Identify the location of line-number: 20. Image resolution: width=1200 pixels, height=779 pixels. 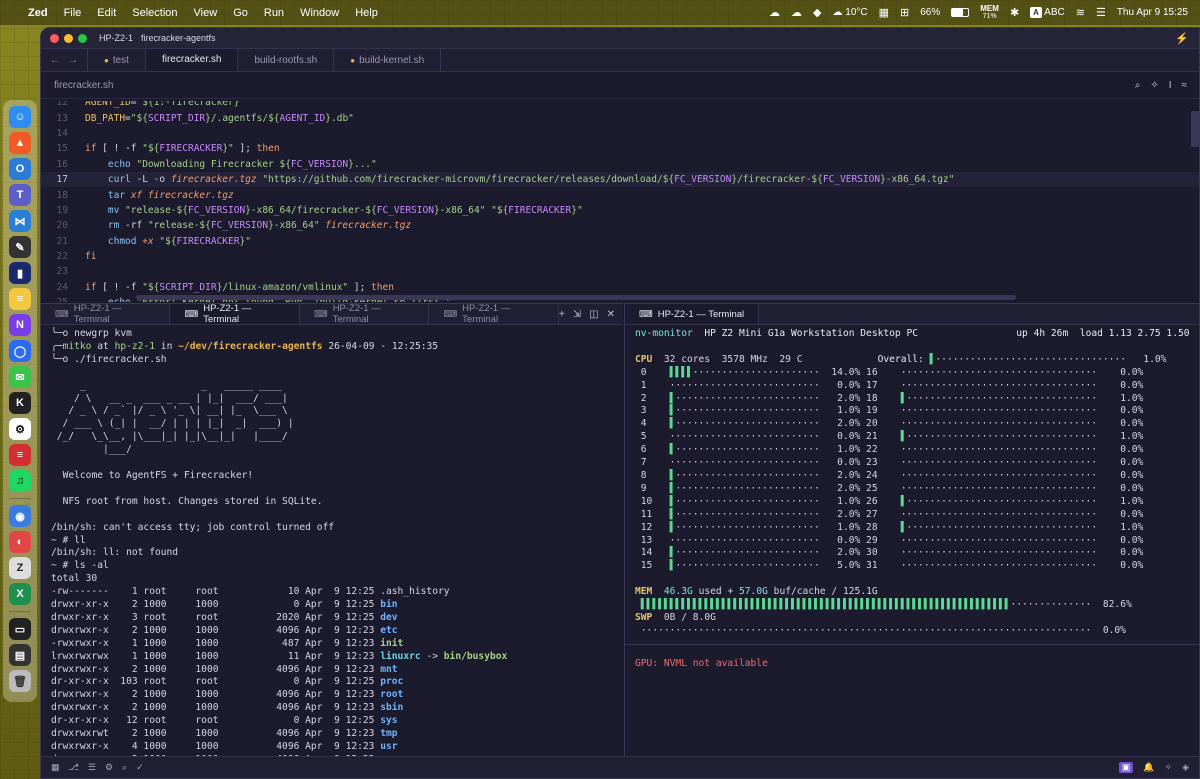
(62, 226).